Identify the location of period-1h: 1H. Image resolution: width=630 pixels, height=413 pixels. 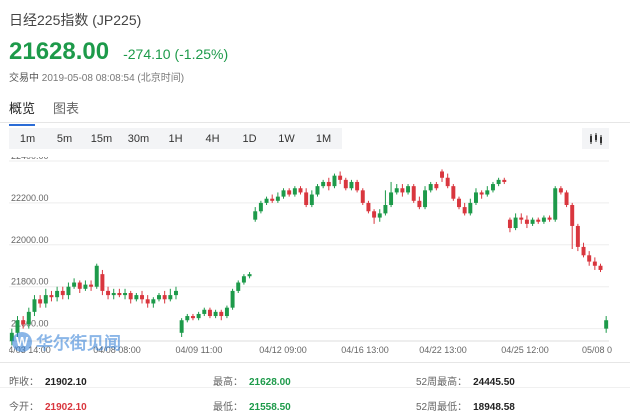
(175, 139).